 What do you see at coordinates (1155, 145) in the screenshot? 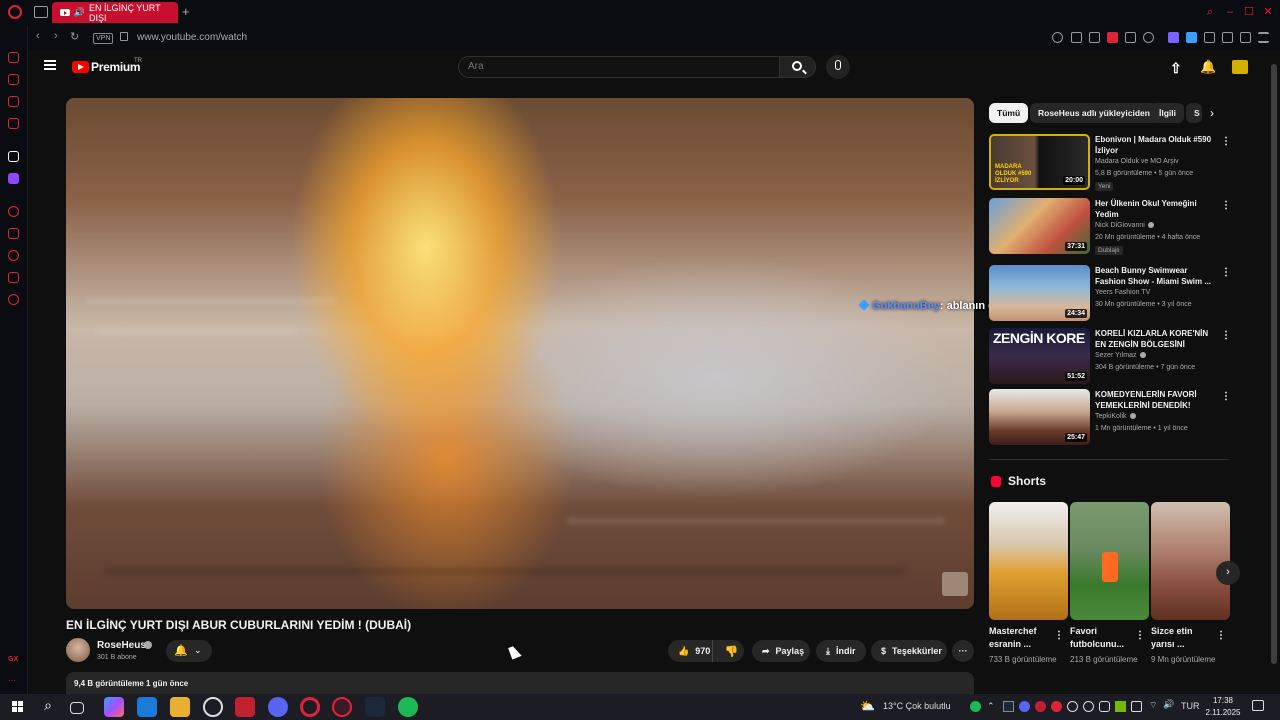
I see `recommendation-title: Ebonivon | Madara Olduk #590 İzliyor` at bounding box center [1155, 145].